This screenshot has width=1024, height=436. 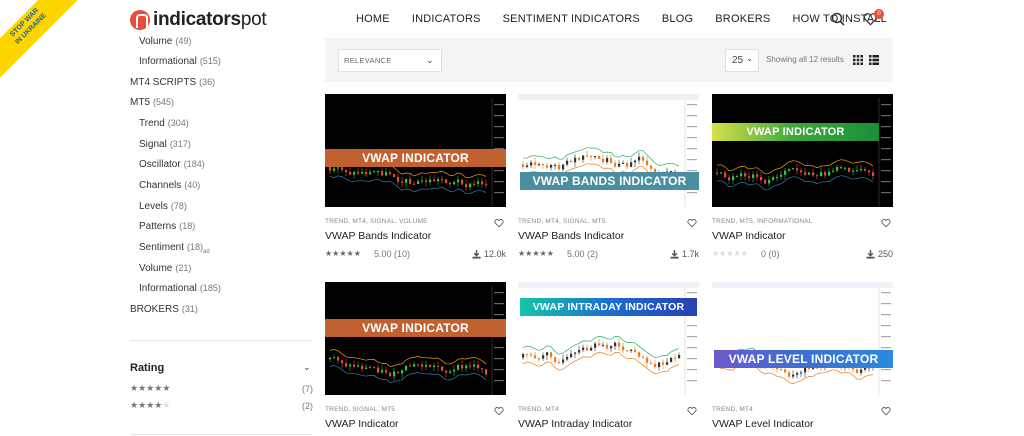 What do you see at coordinates (183, 41) in the screenshot?
I see `category-count: (49)` at bounding box center [183, 41].